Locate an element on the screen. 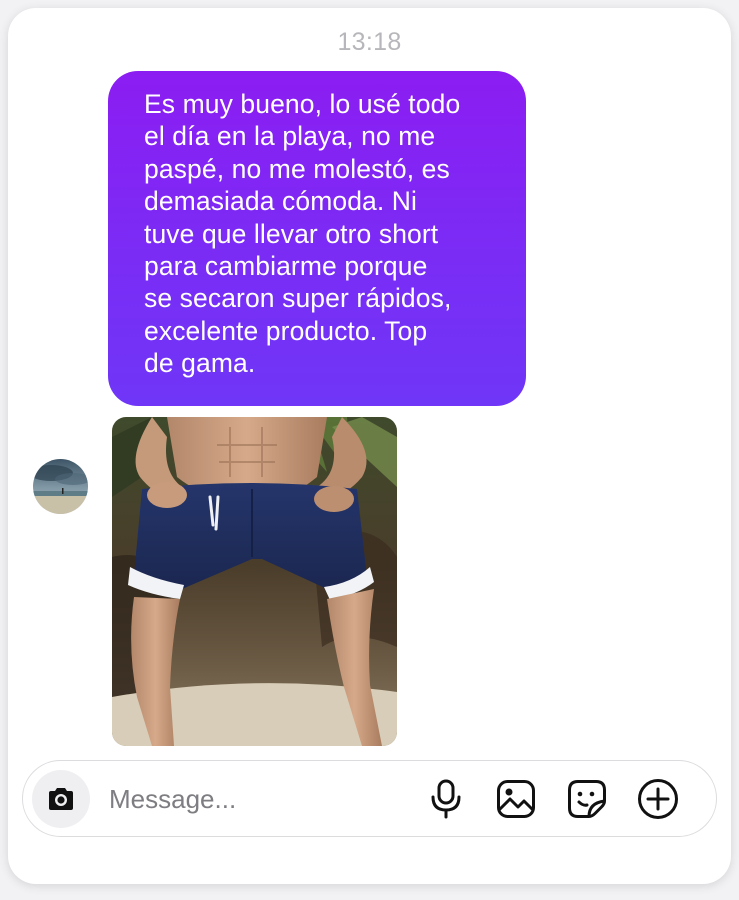 The image size is (739, 900). camera-button is located at coordinates (61, 799).